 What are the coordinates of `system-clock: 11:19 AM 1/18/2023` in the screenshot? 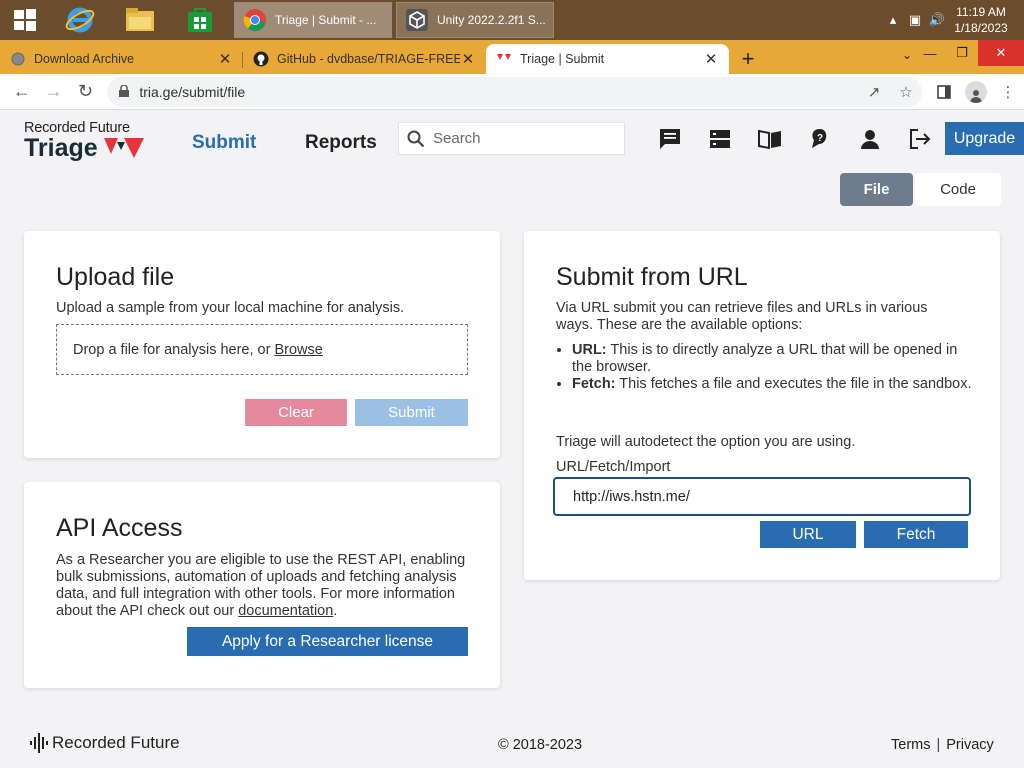 It's located at (981, 20).